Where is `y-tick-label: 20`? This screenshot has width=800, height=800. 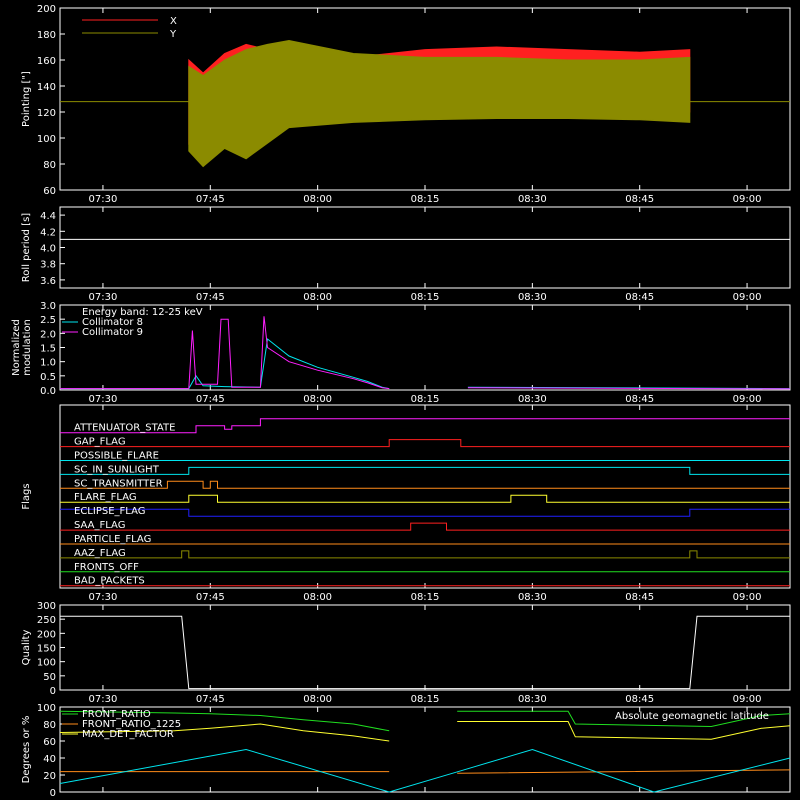 y-tick-label: 20 is located at coordinates (49, 776).